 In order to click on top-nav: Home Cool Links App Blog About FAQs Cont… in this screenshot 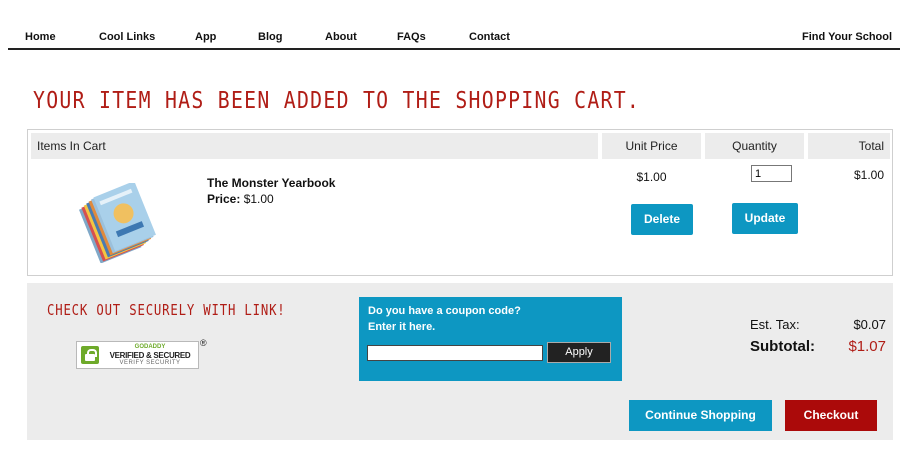, I will do `click(454, 25)`.